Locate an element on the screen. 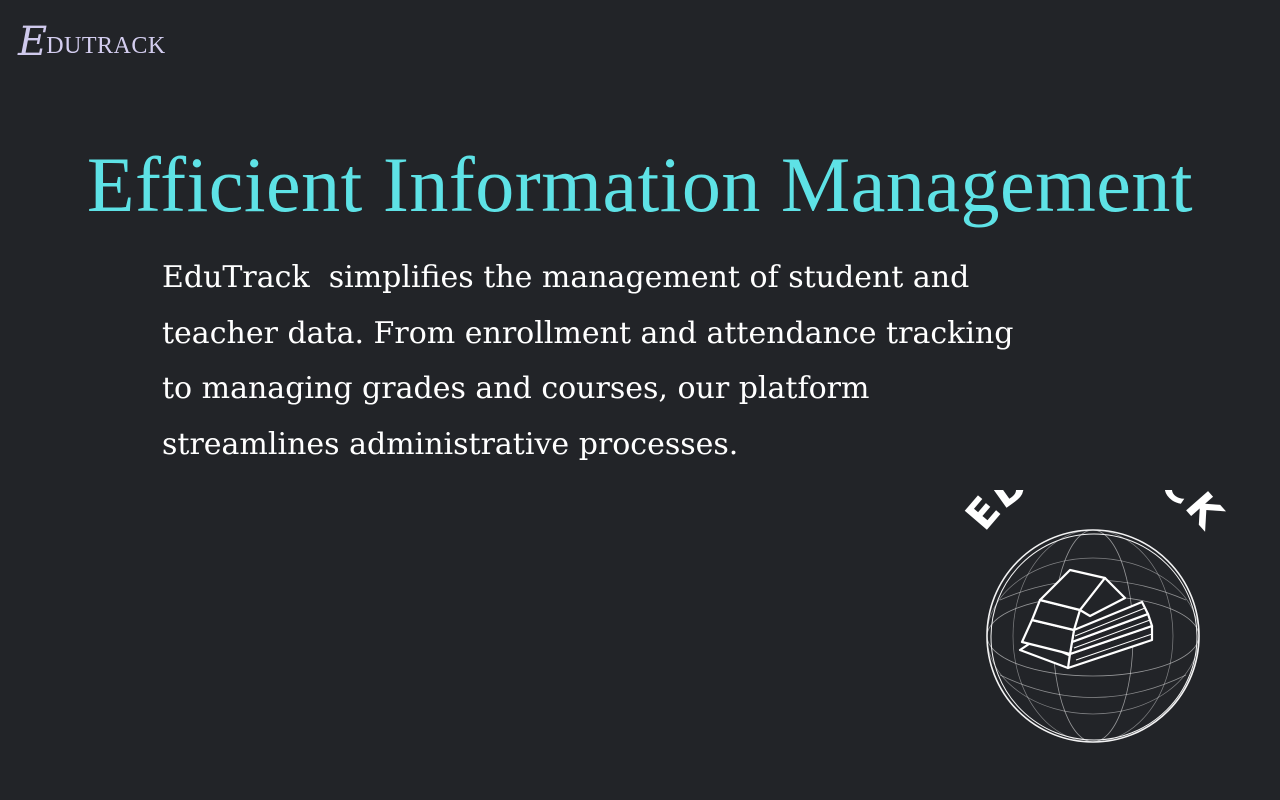 This screenshot has width=1280, height=800. page-title: Efficient Information Management is located at coordinates (640, 184).